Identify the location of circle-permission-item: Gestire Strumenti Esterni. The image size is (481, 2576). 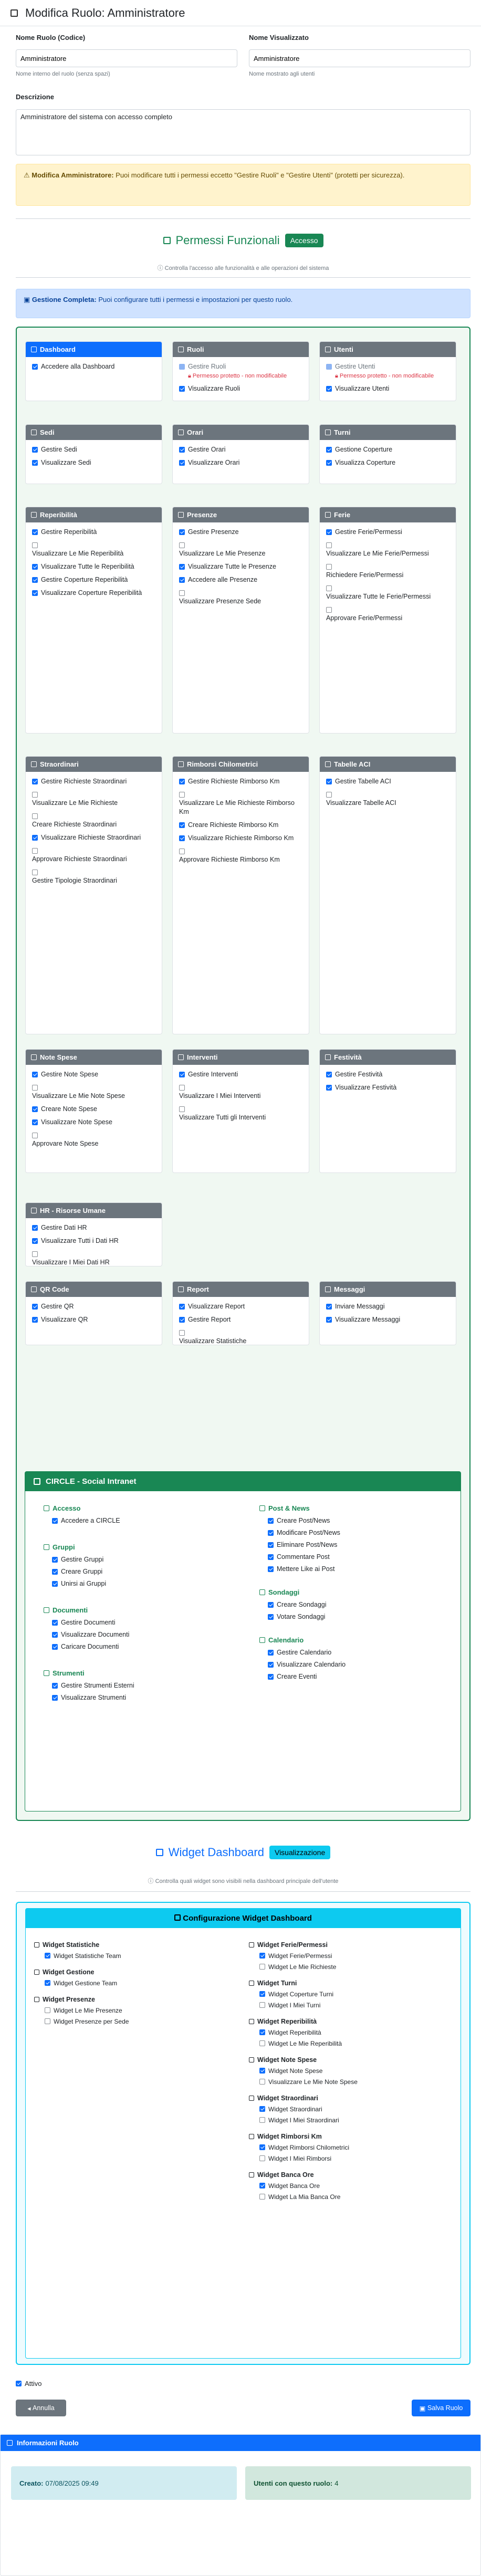
(147, 1685).